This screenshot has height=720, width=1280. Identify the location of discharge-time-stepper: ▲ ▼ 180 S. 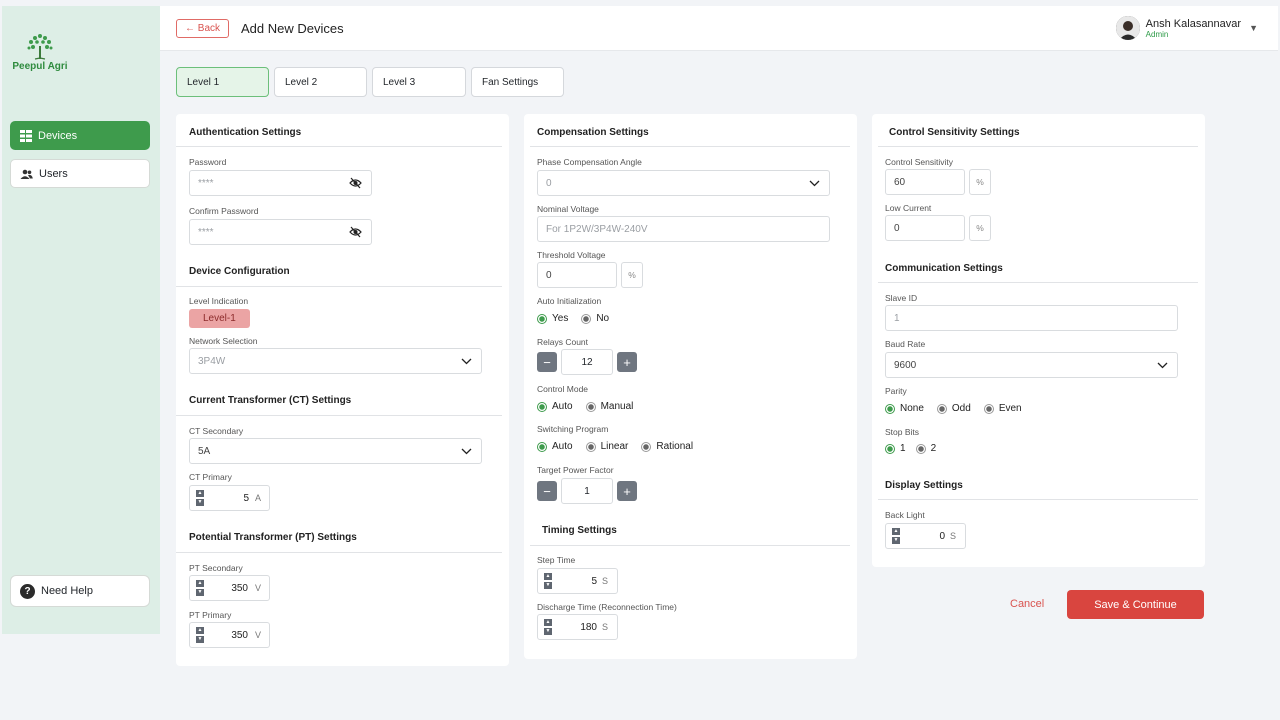
(577, 627).